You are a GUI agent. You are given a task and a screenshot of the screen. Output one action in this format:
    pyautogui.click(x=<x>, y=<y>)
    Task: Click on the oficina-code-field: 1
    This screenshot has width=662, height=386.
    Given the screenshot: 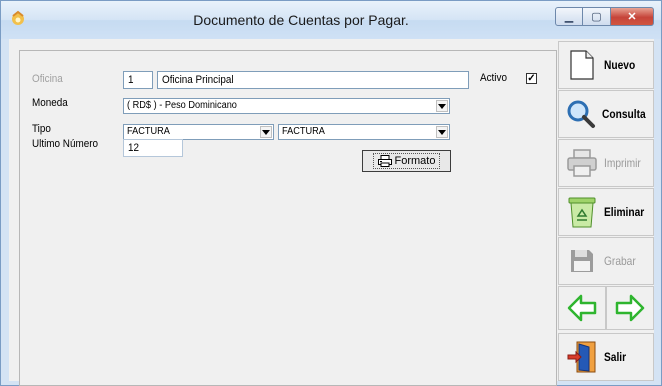 What is the action you would take?
    pyautogui.click(x=138, y=80)
    